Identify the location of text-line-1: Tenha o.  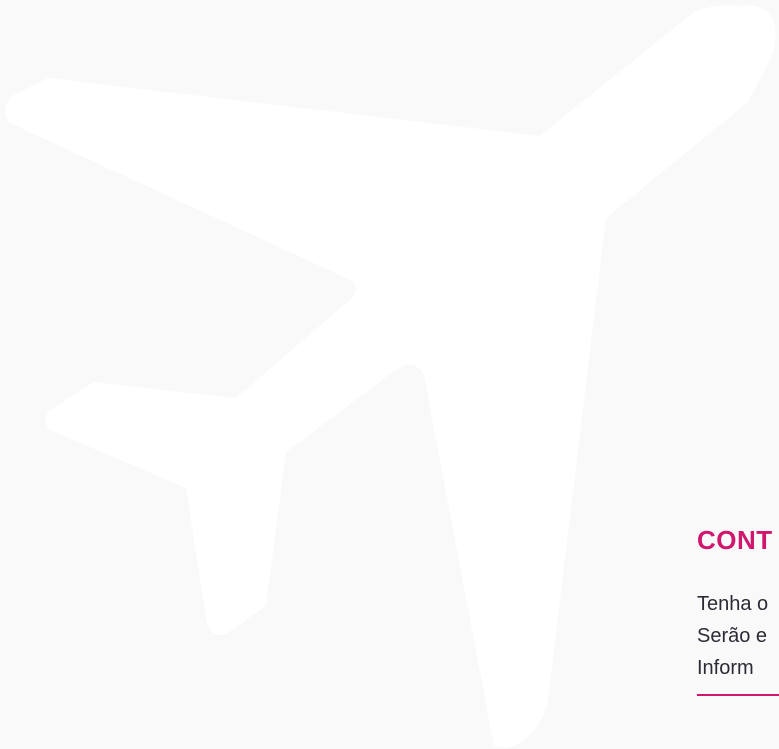
(733, 604).